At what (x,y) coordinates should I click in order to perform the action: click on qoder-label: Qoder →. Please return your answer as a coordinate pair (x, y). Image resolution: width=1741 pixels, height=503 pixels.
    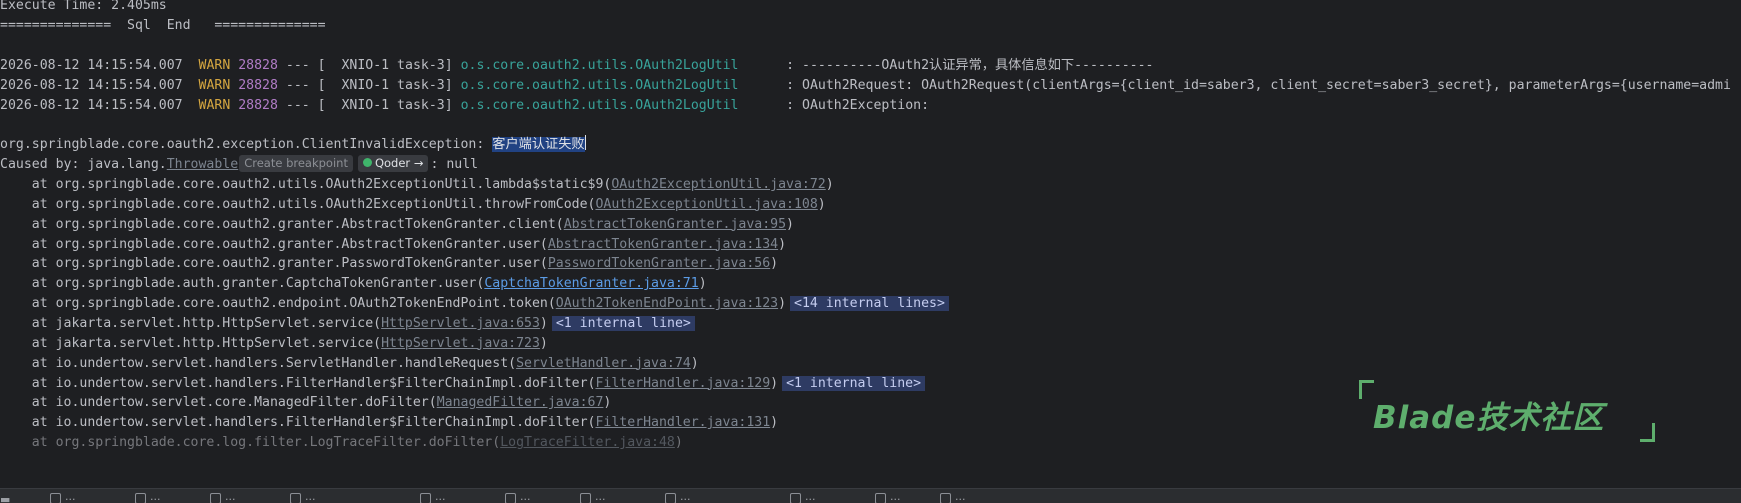
    Looking at the image, I should click on (399, 163).